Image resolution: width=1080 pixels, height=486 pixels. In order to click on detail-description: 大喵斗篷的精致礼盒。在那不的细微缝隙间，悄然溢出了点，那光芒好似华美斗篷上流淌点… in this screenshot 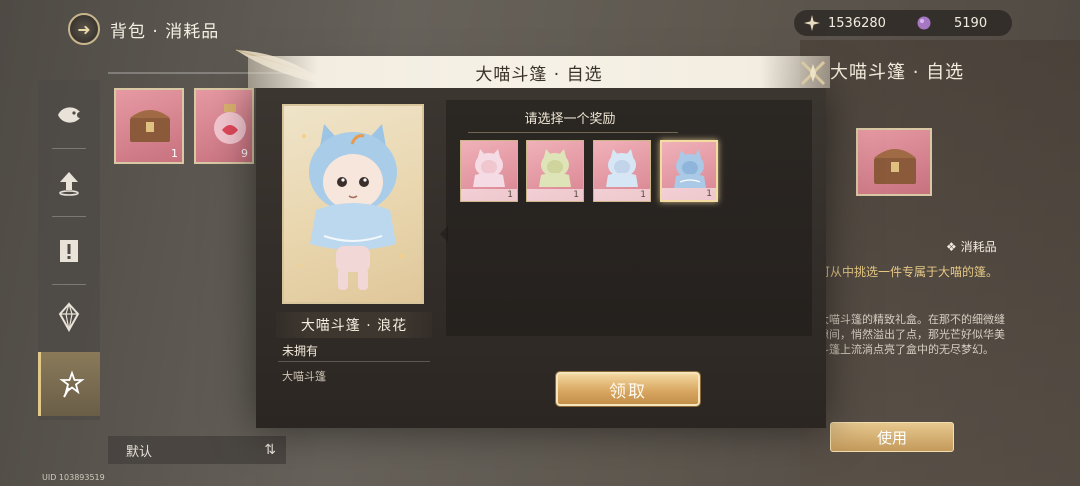, I will do `click(911, 334)`.